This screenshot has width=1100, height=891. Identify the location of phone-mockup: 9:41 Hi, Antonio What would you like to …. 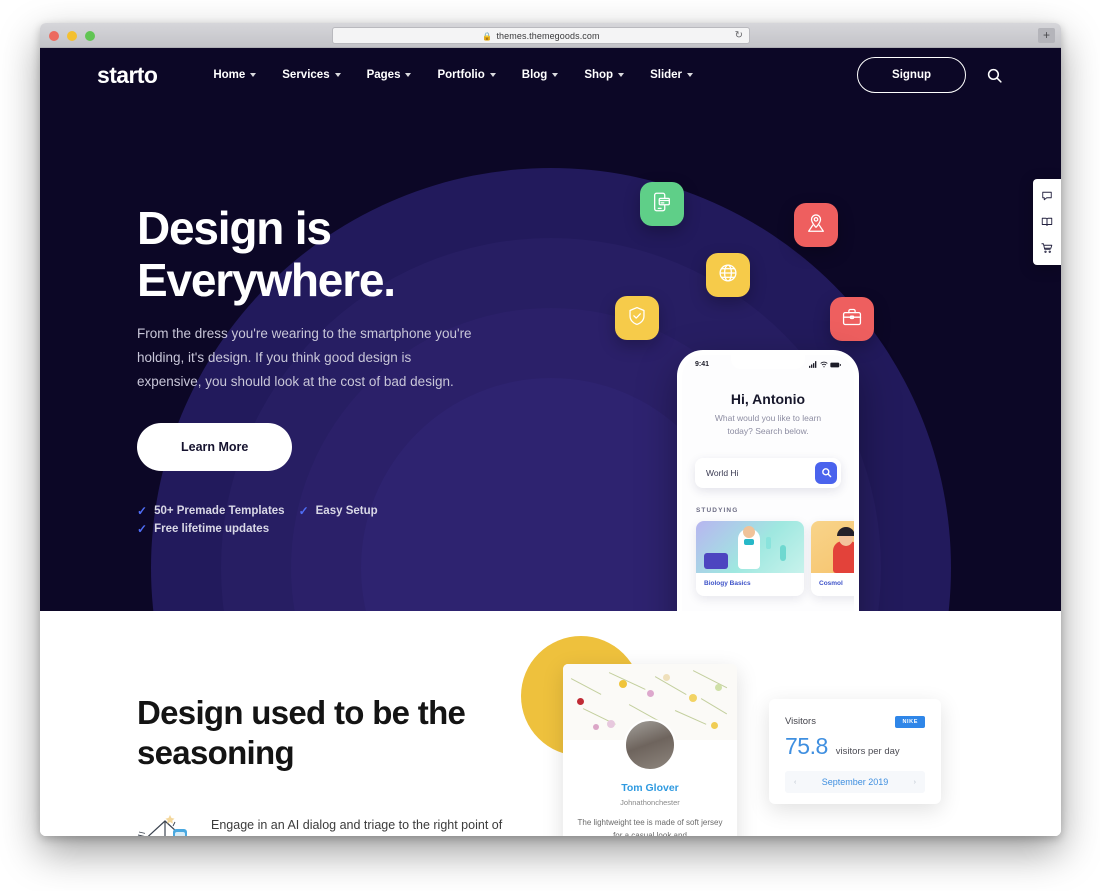
(768, 480).